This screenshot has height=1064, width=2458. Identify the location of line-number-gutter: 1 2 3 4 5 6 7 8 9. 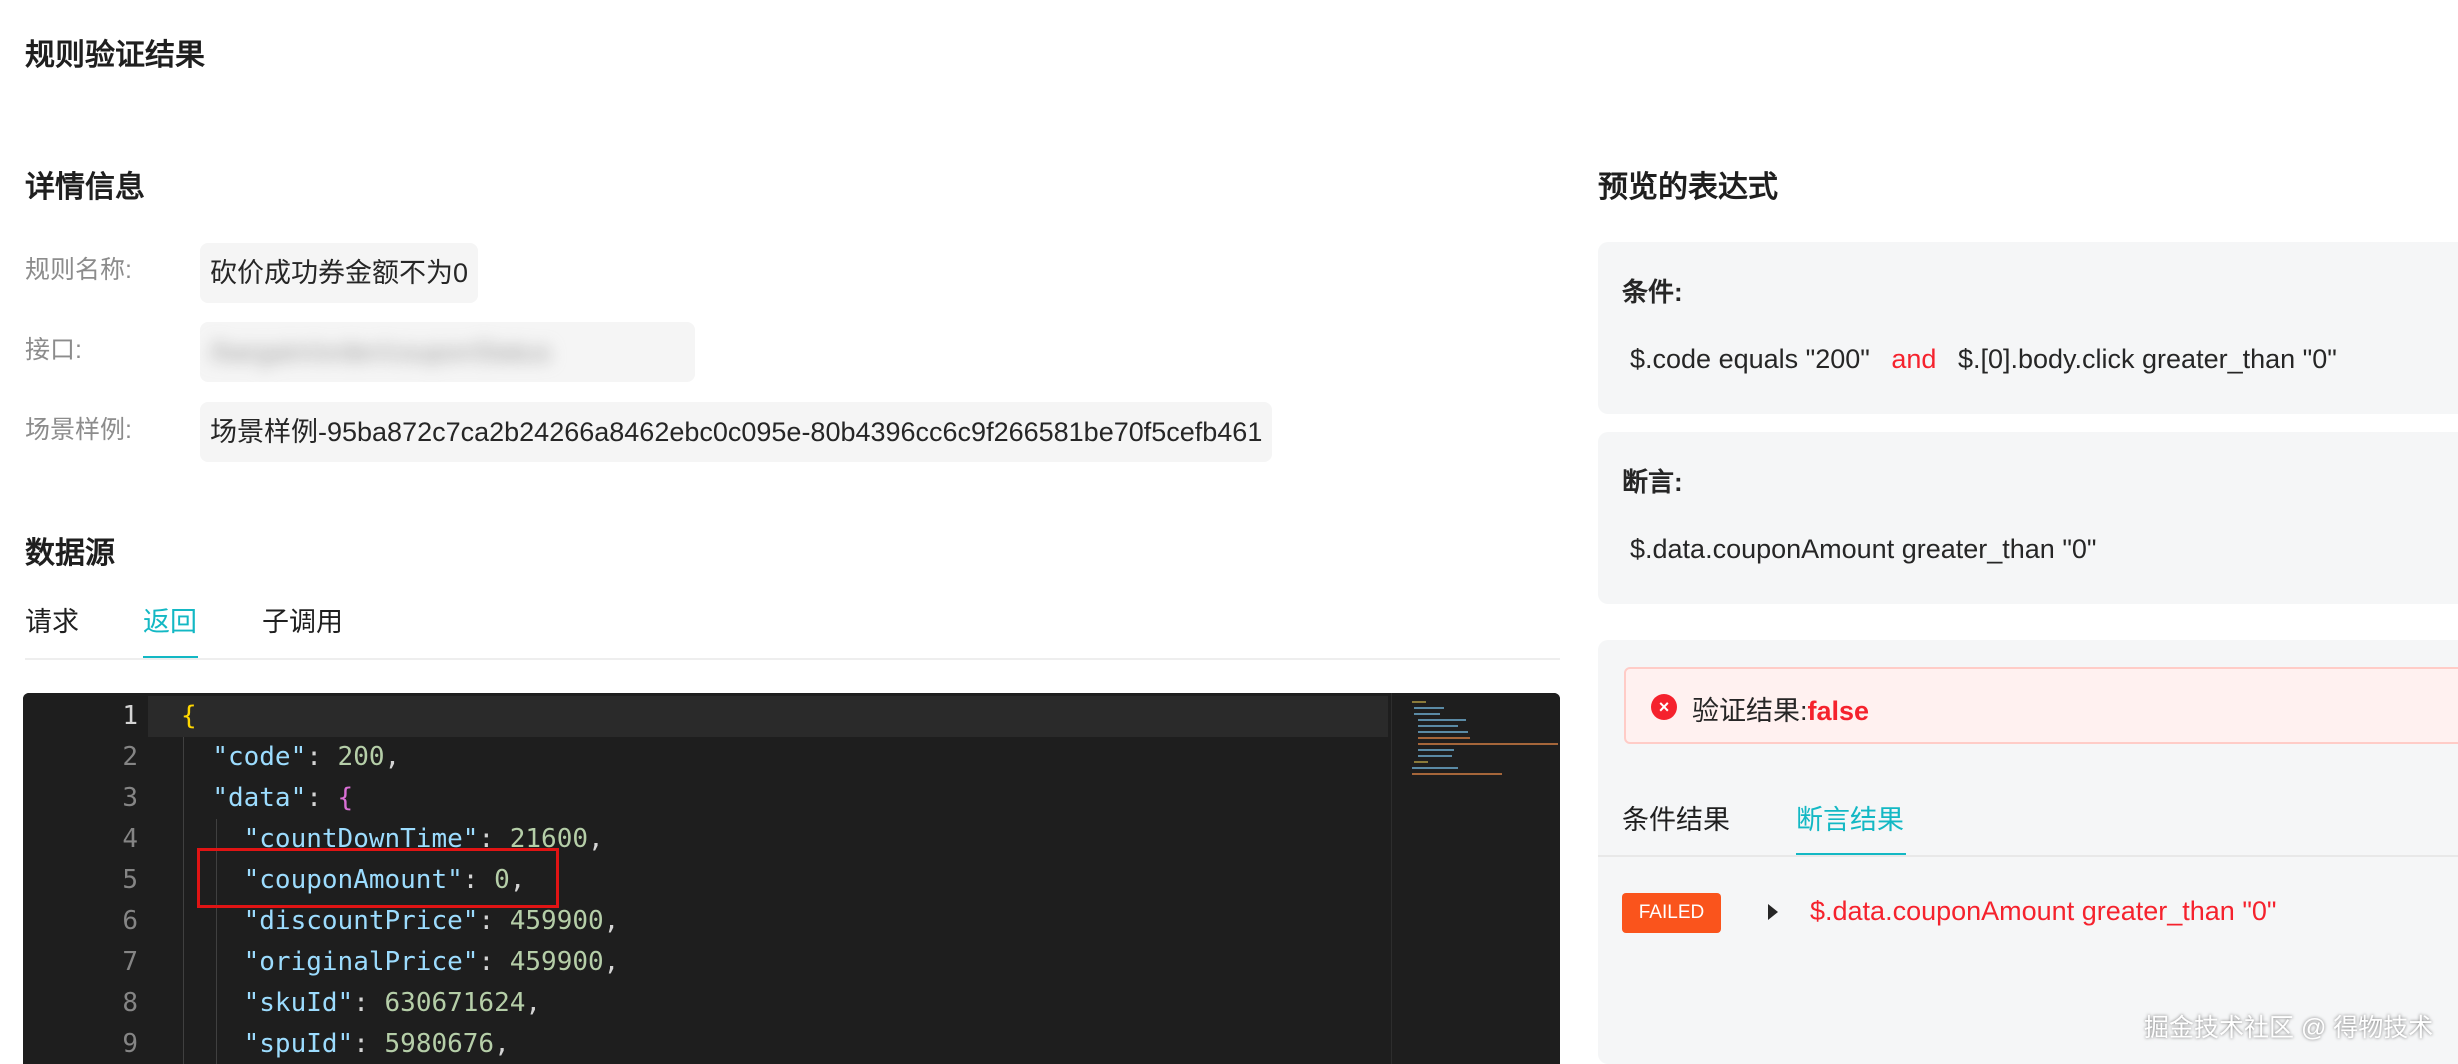
(85, 878).